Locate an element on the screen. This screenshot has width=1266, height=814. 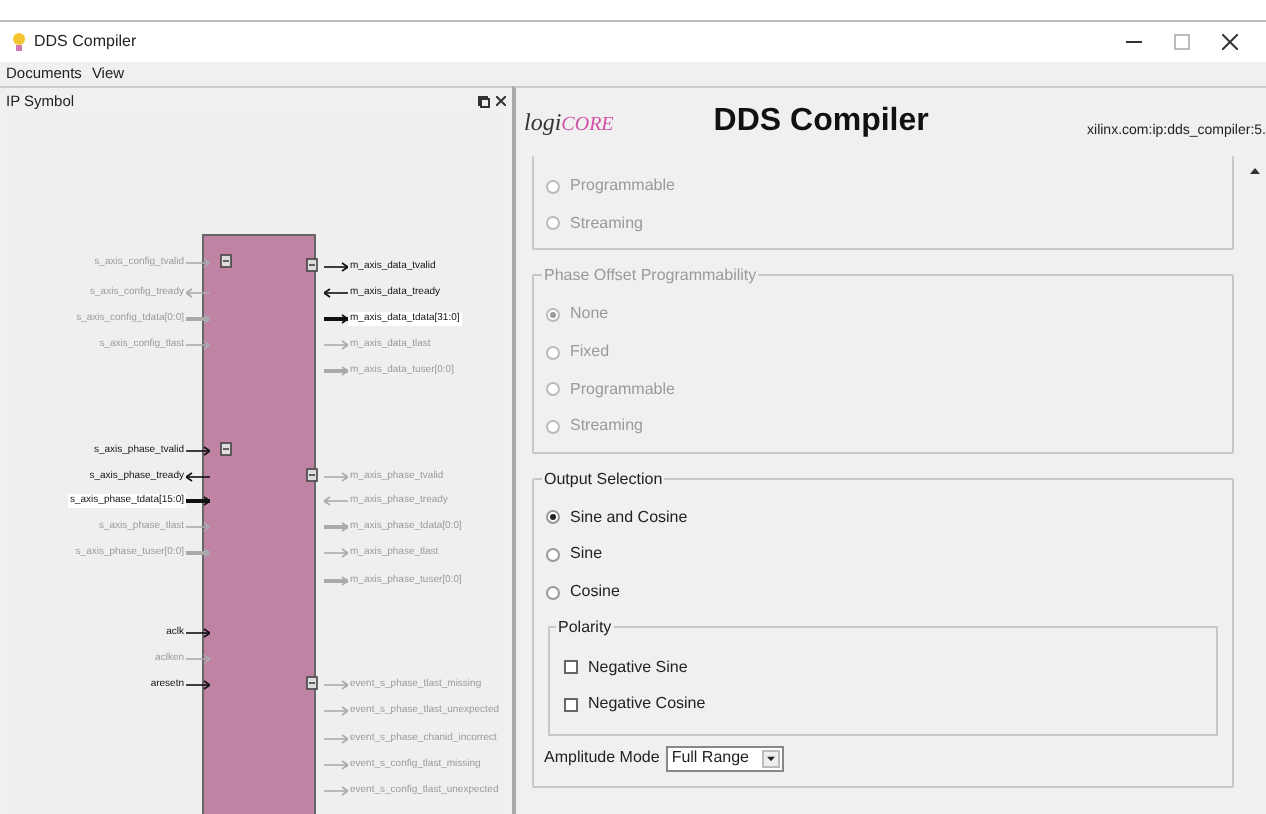
amplitude-mode-select: Full Range is located at coordinates (724, 758).